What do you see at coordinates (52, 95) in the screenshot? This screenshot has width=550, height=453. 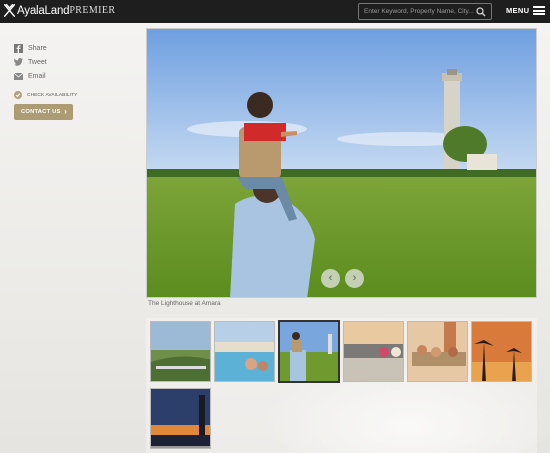 I see `check-availability-label: CHECK AVAILABILITY` at bounding box center [52, 95].